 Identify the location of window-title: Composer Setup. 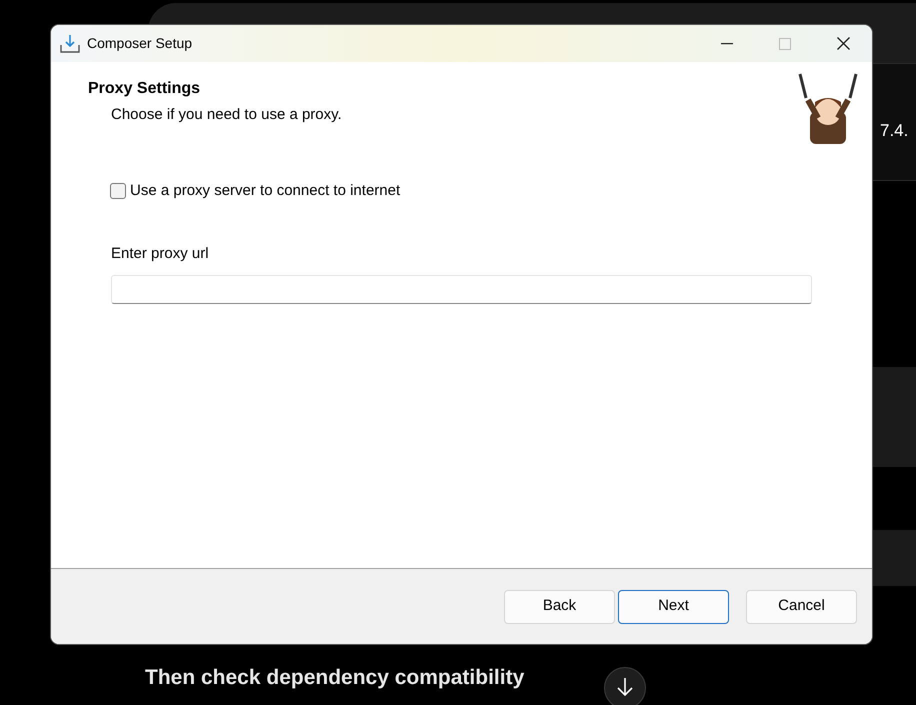
(139, 43).